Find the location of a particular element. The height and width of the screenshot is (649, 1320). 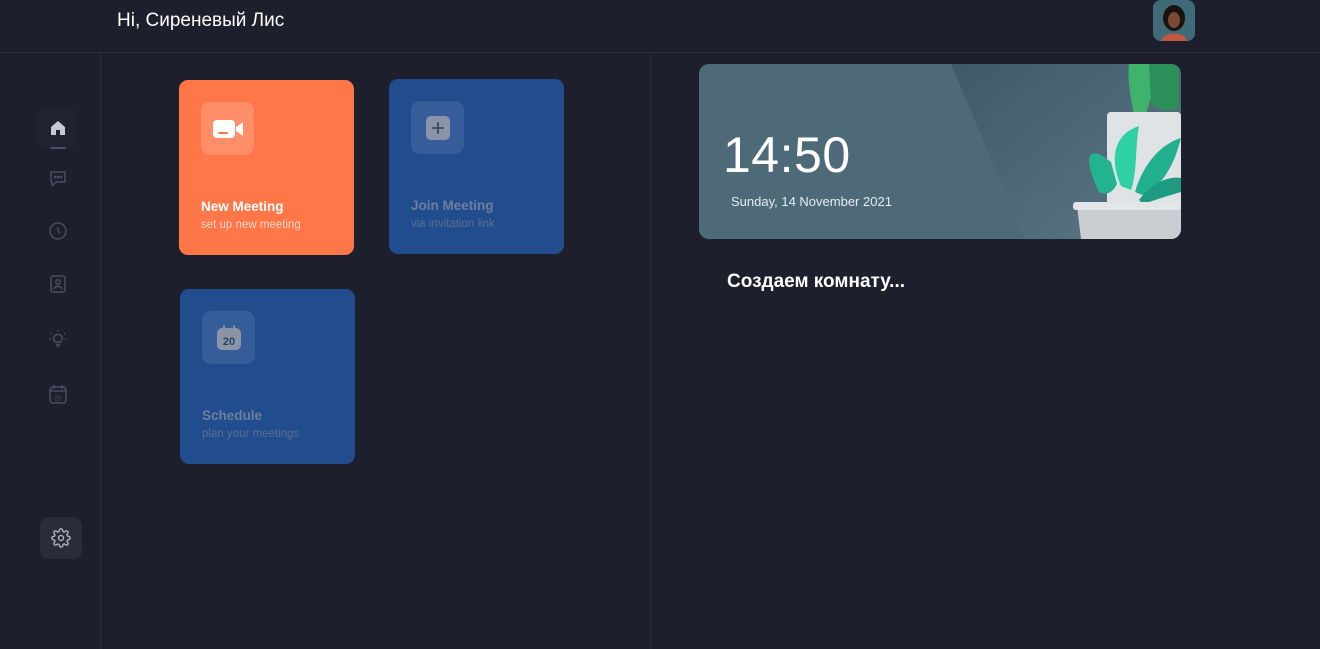

join-meeting-icon-tile is located at coordinates (437, 127).